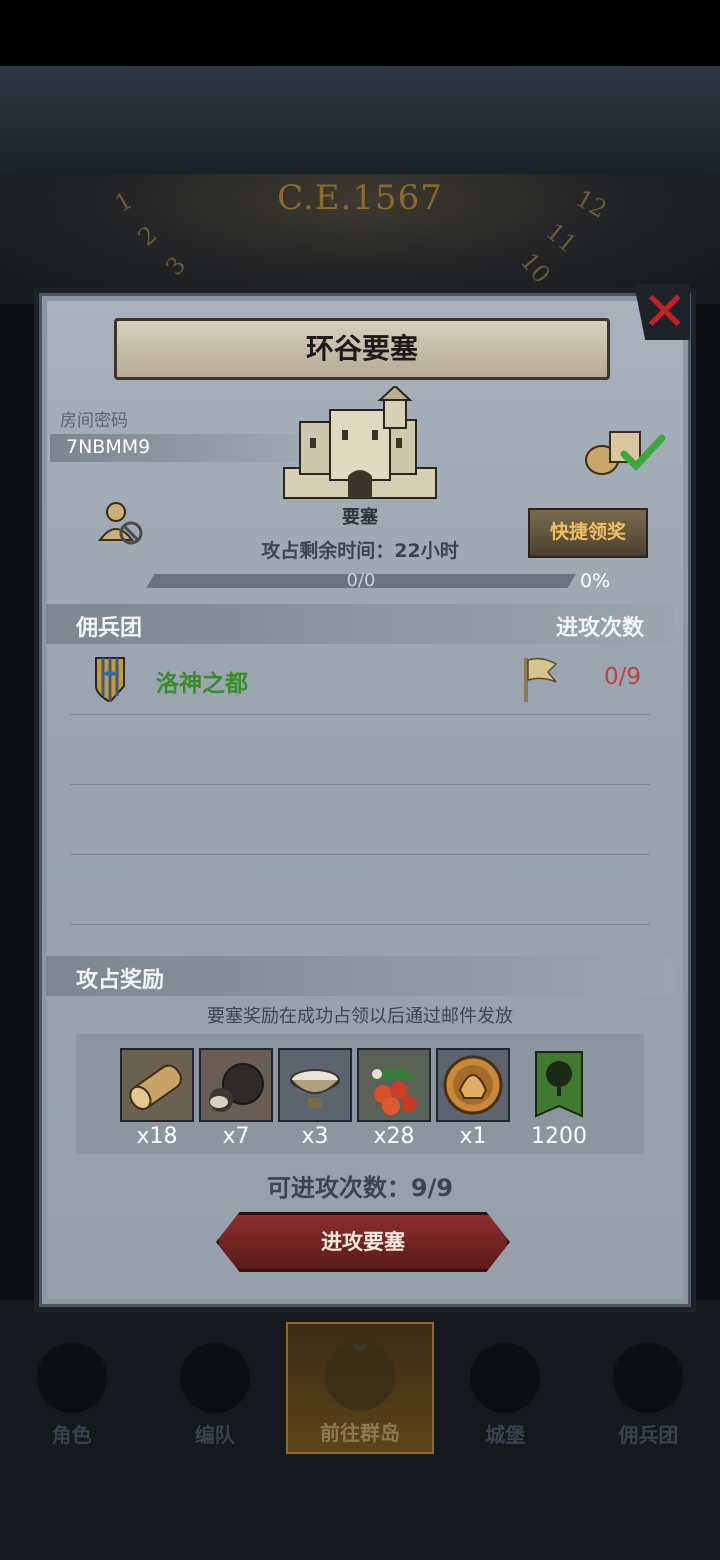  Describe the element at coordinates (505, 1435) in the screenshot. I see `nav-label: 城堡` at that location.